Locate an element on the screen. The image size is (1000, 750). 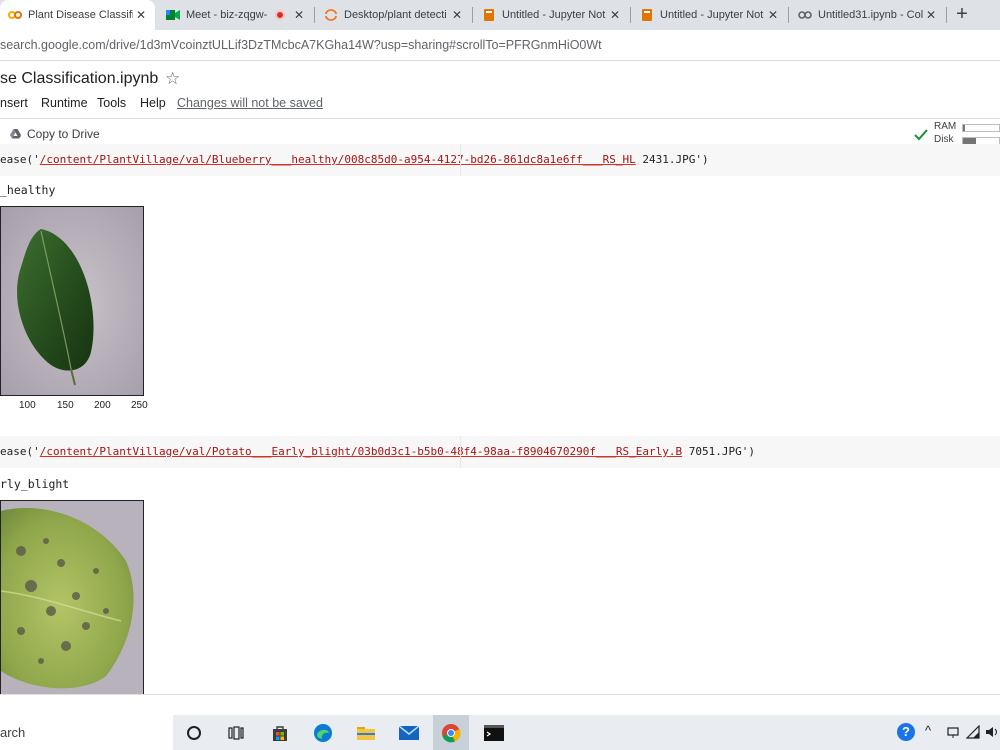
search-text: arch is located at coordinates (13, 732).